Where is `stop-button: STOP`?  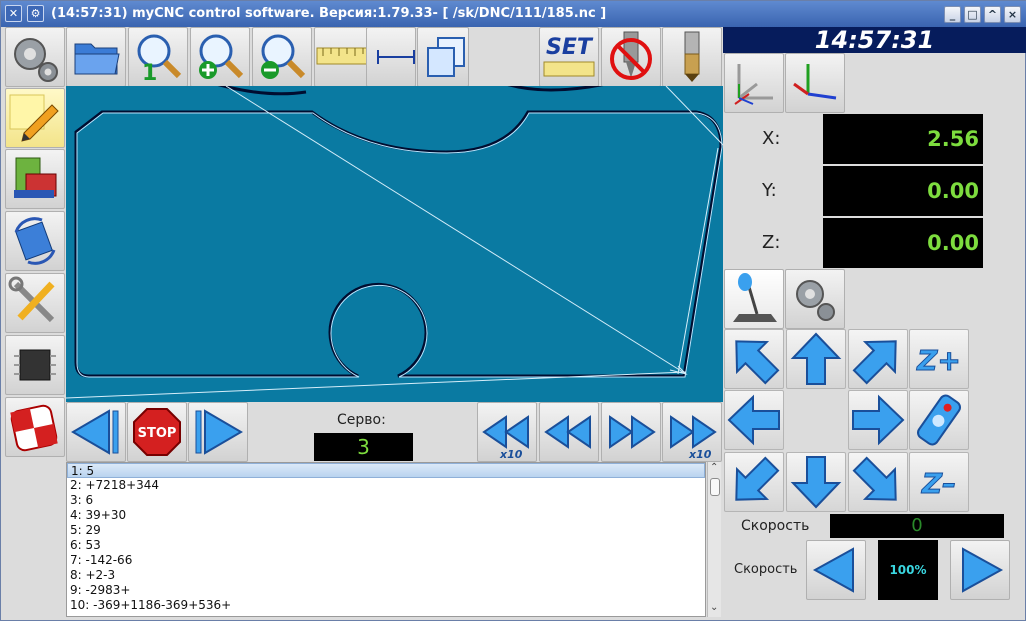
stop-button: STOP is located at coordinates (157, 432).